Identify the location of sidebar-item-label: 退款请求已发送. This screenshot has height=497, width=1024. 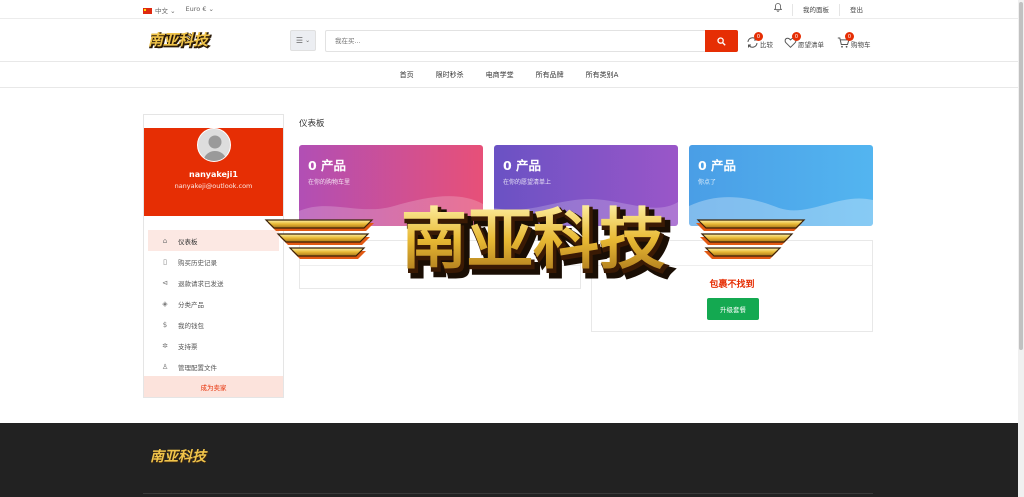
(201, 283).